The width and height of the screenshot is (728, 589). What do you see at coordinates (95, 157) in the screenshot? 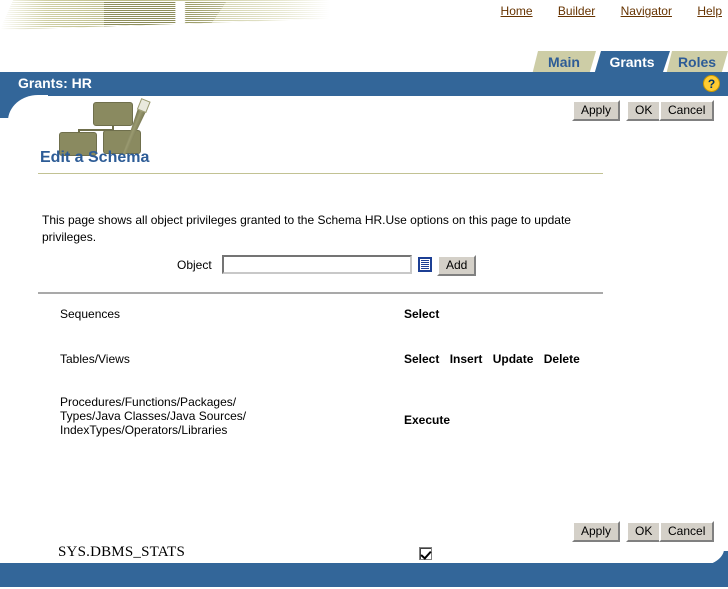
I see `section-heading: Edit a Schema` at bounding box center [95, 157].